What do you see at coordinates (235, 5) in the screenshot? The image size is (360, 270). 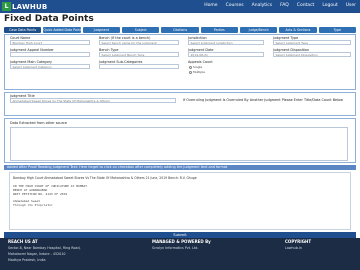 I see `nav-courses: Courses` at bounding box center [235, 5].